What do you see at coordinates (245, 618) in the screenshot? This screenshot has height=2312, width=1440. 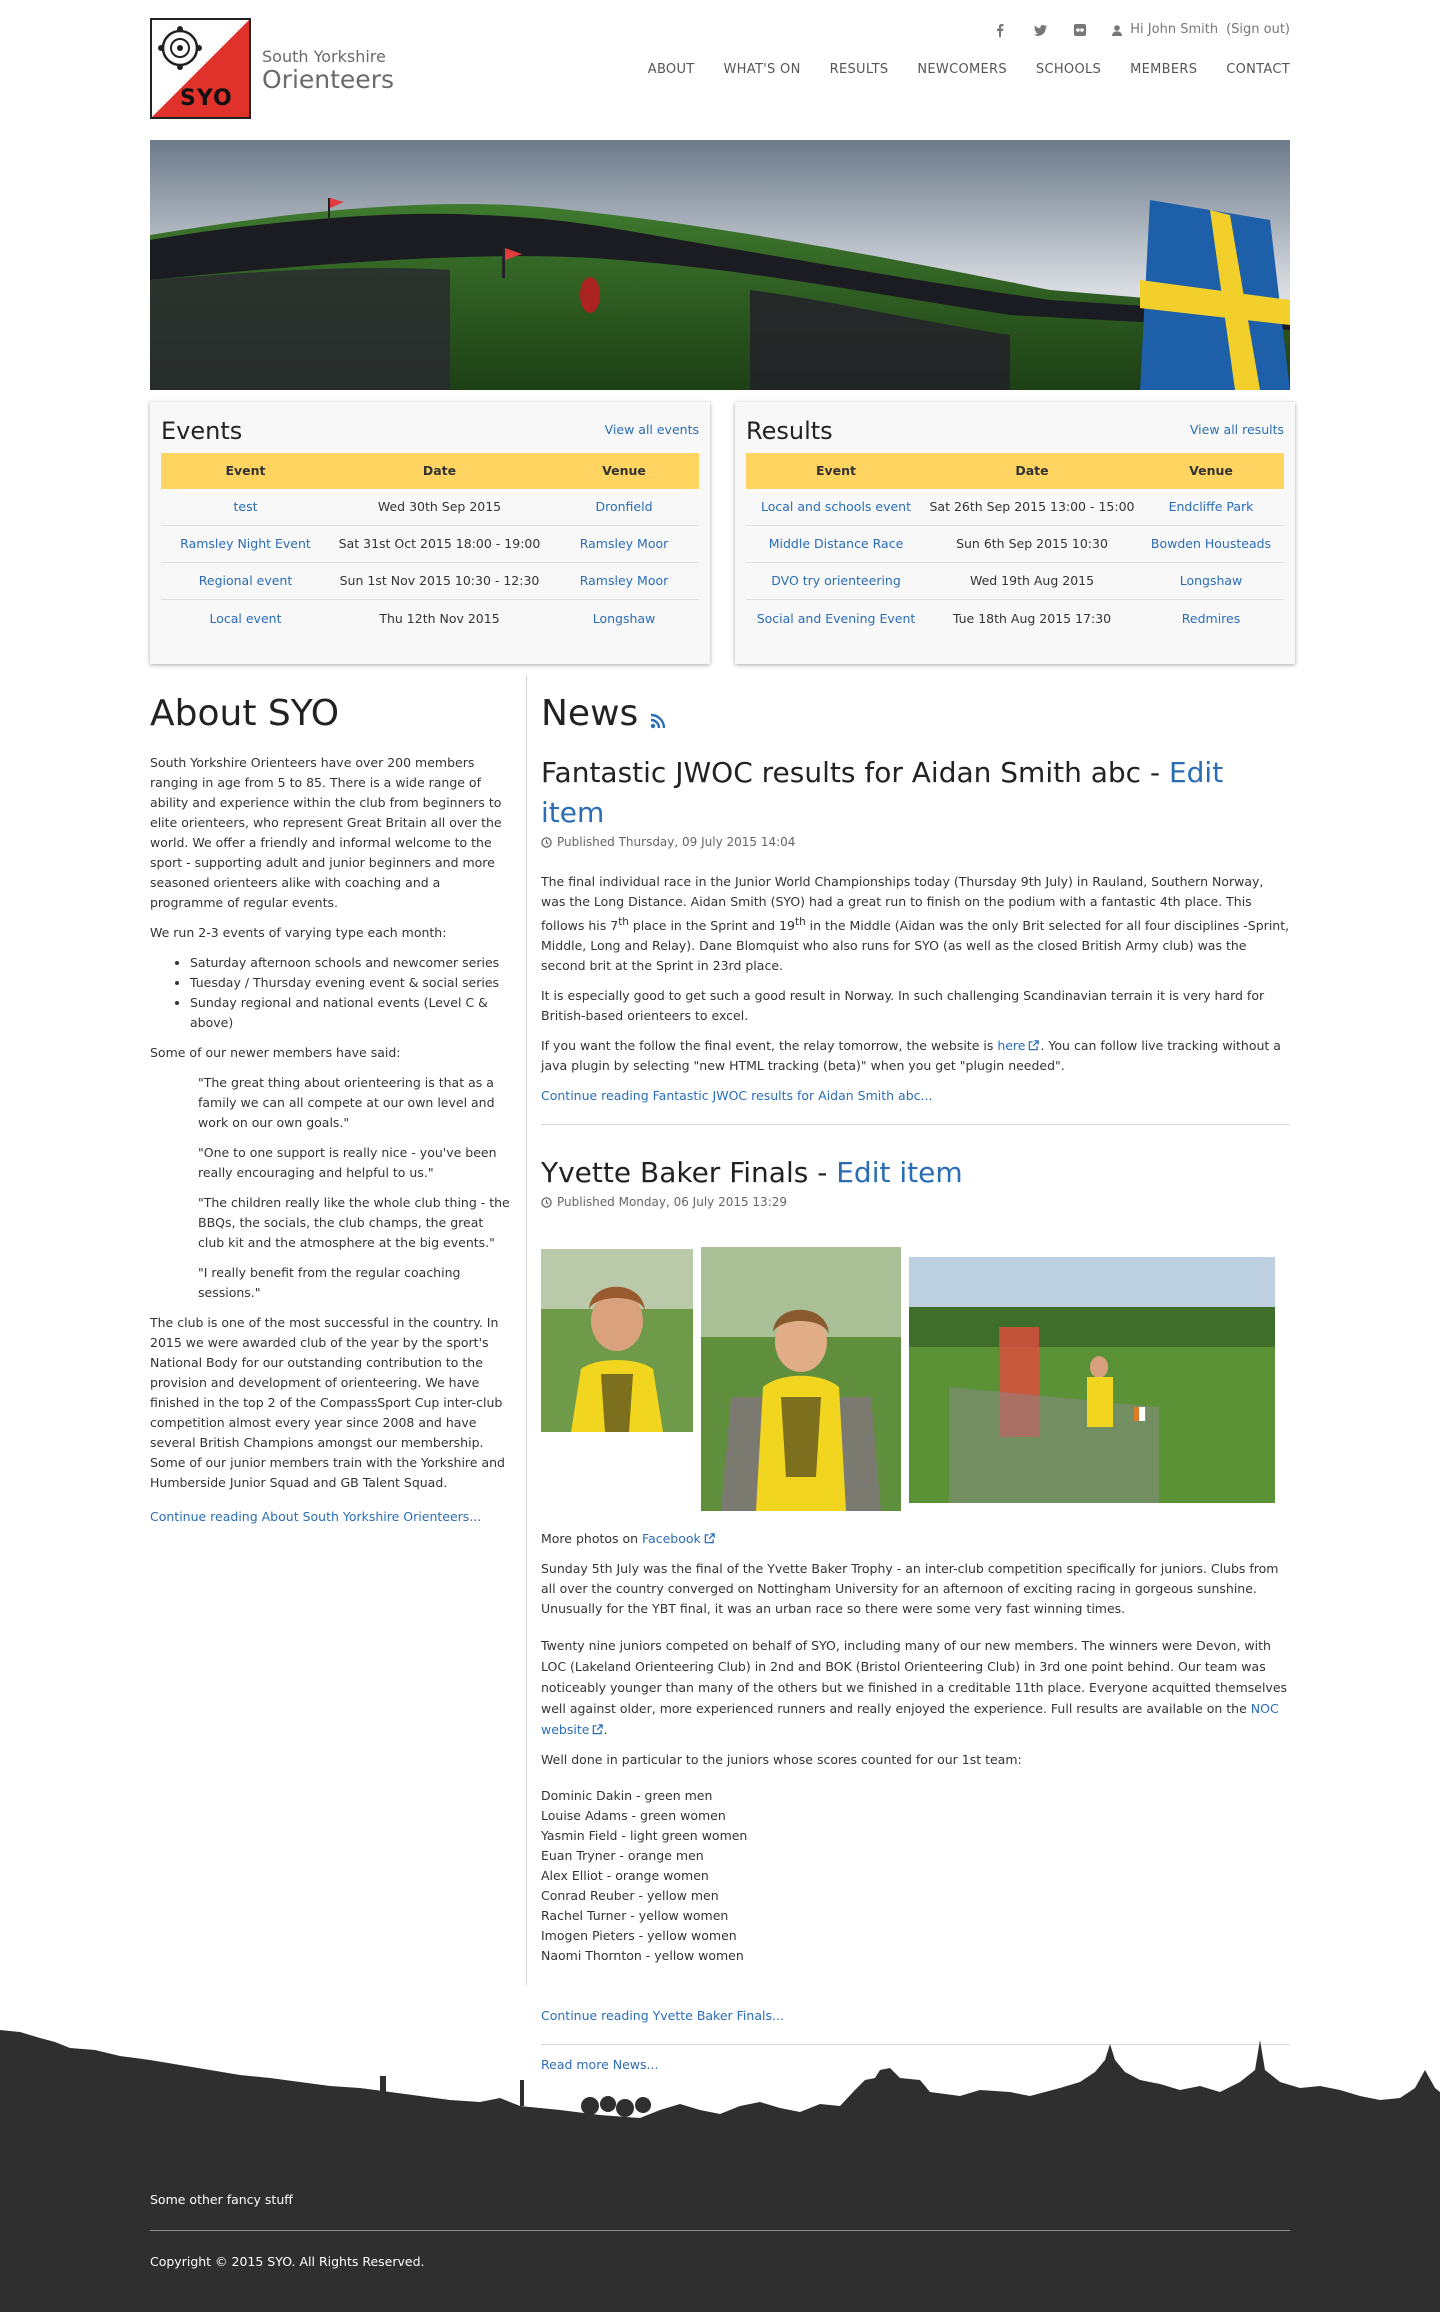 I see `event-name-link: Local event` at bounding box center [245, 618].